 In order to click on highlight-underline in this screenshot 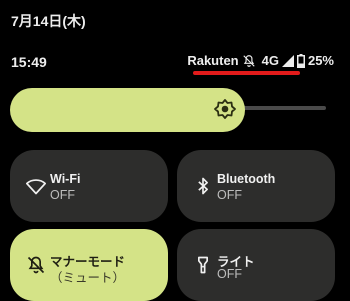, I will do `click(246, 73)`.